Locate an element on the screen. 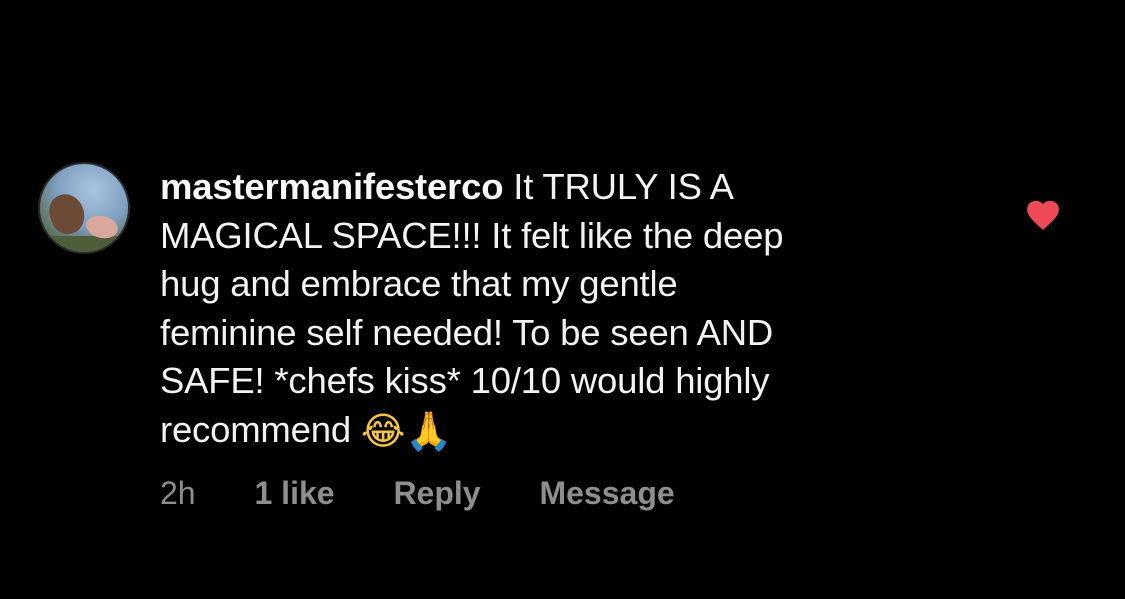 This screenshot has width=1125, height=599. avatar-background is located at coordinates (84, 244).